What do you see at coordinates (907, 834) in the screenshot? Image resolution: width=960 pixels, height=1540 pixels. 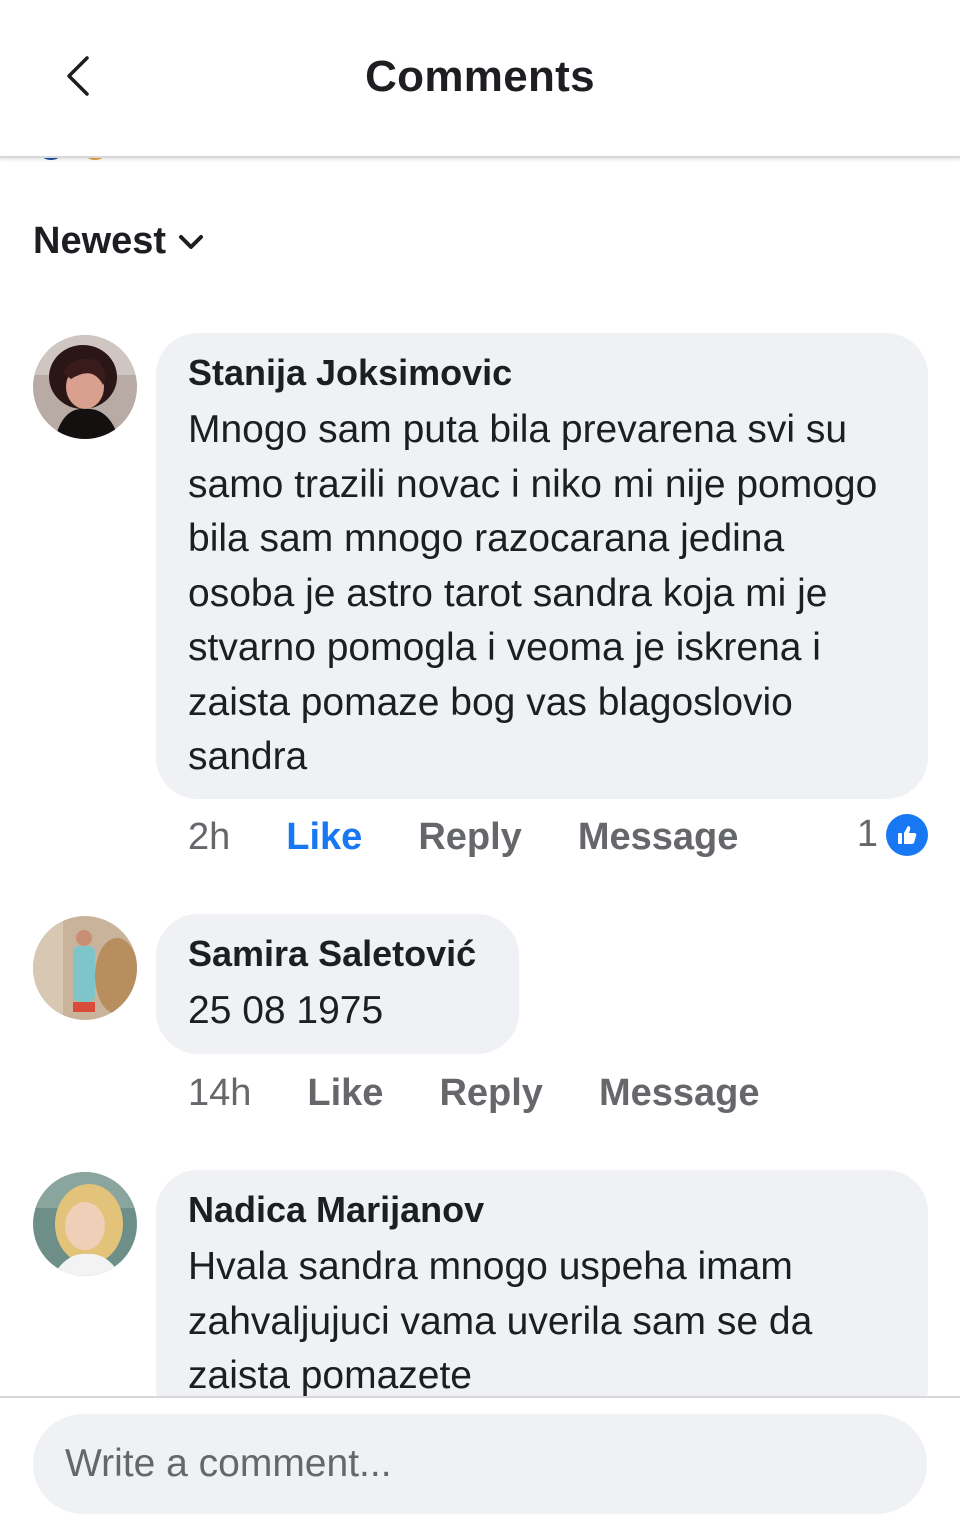 I see `thumbs-up-icon` at bounding box center [907, 834].